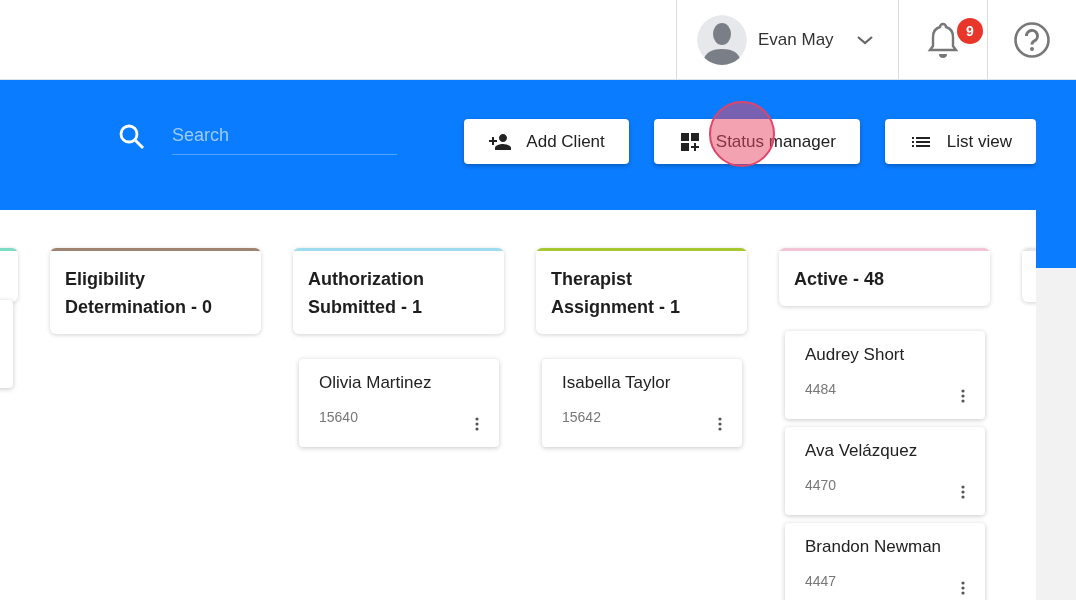 This screenshot has width=1076, height=600. Describe the element at coordinates (546, 141) in the screenshot. I see `add-client-button: Add Client` at that location.